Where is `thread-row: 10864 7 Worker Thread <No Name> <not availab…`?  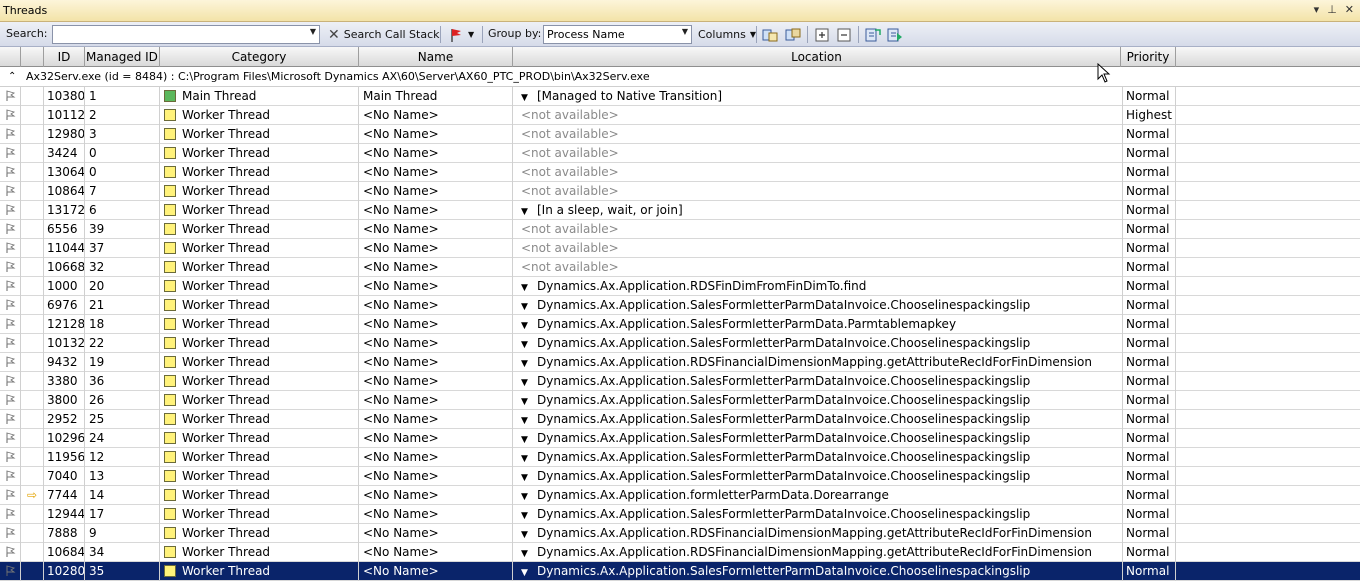 thread-row: 10864 7 Worker Thread <No Name> <not availab… is located at coordinates (680, 191).